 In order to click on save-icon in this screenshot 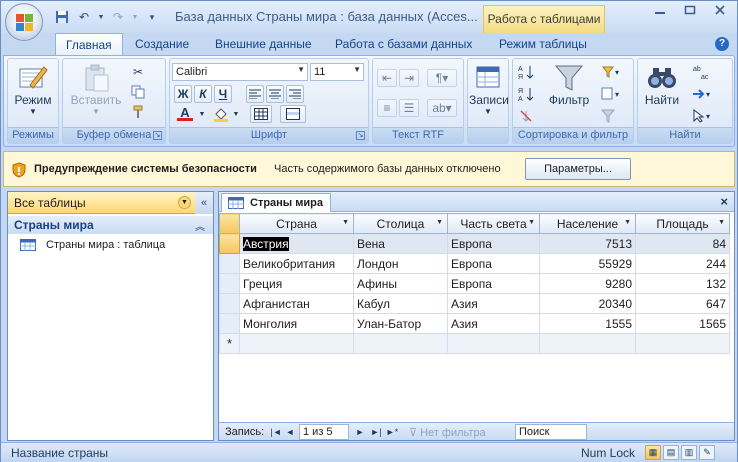, I will do `click(62, 17)`.